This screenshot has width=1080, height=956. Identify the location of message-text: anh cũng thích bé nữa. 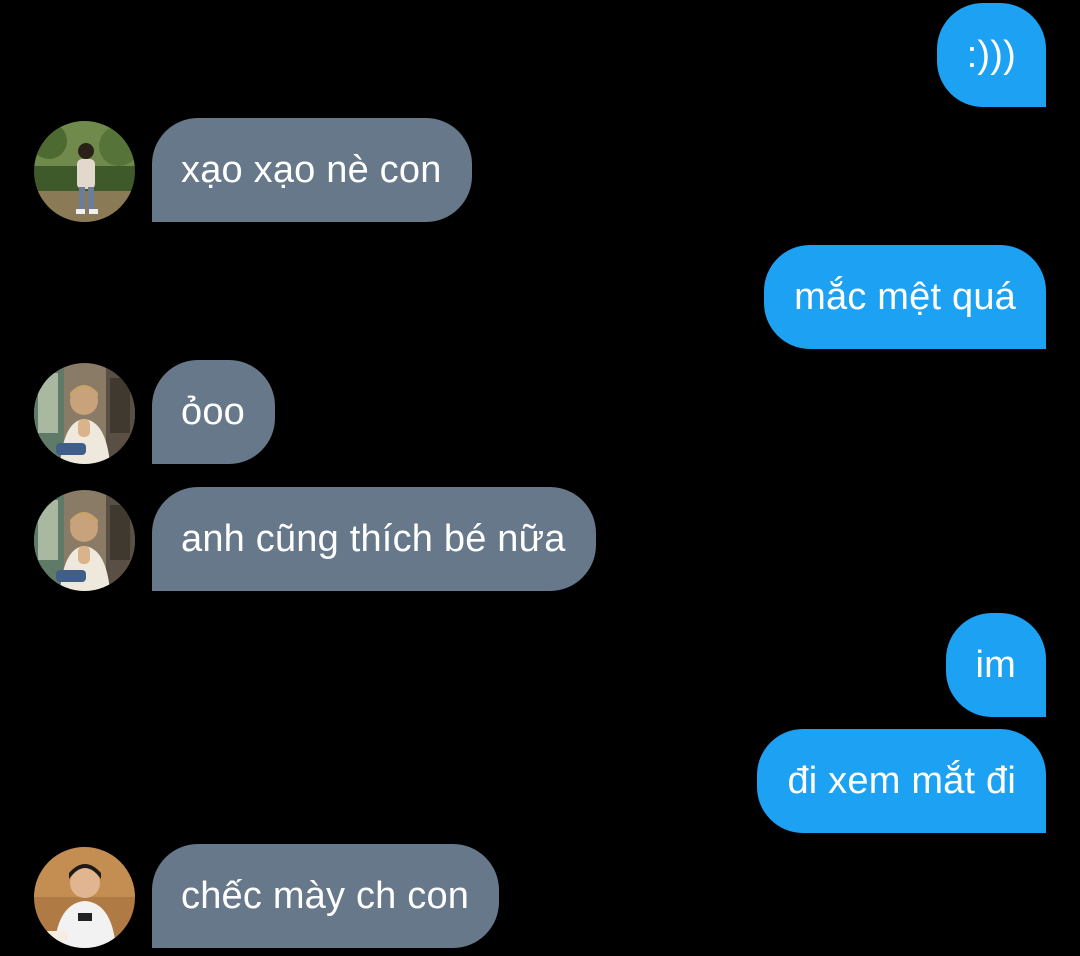
(373, 538).